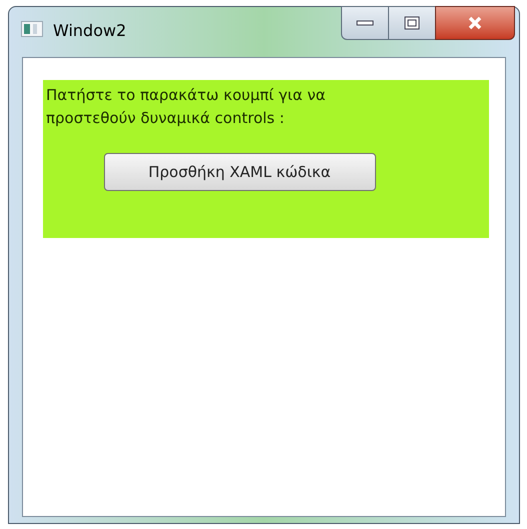 This screenshot has width=527, height=529. I want to click on add-xaml-button: Προσθήκη XAML κώδικα, so click(240, 172).